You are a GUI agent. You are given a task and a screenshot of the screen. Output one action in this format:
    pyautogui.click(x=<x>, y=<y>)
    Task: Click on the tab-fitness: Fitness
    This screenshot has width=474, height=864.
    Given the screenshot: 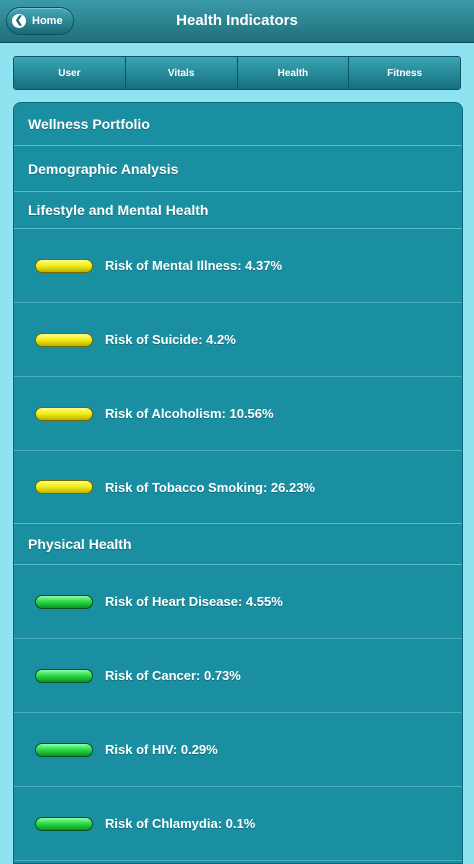 What is the action you would take?
    pyautogui.click(x=404, y=73)
    